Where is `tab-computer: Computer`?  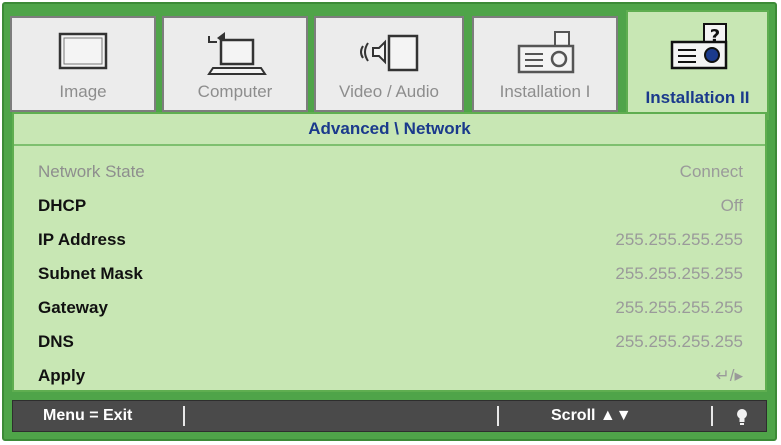 tab-computer: Computer is located at coordinates (235, 64).